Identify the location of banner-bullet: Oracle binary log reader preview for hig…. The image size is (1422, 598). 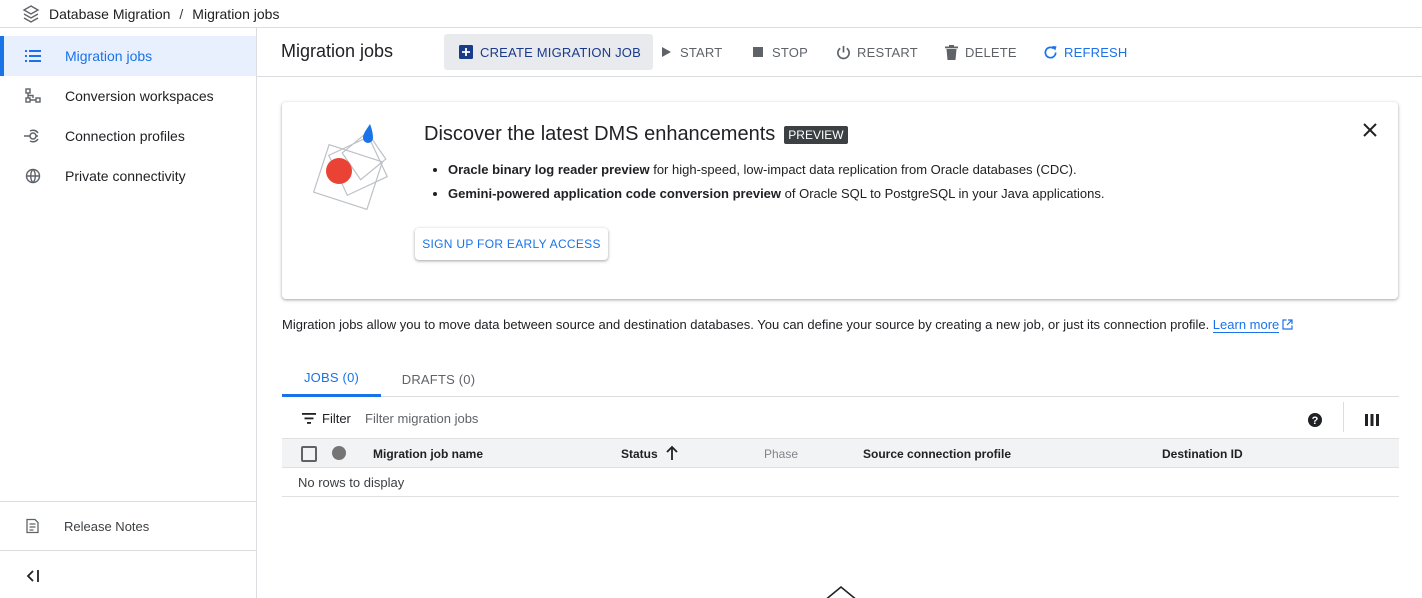
(776, 170).